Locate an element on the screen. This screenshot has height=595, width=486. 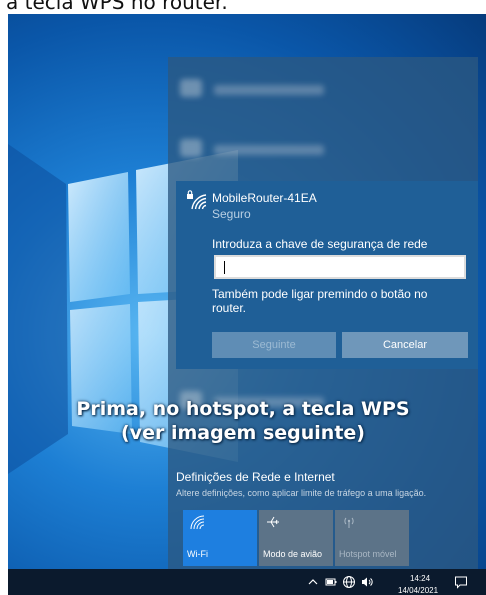
network-globe-icon is located at coordinates (349, 582).